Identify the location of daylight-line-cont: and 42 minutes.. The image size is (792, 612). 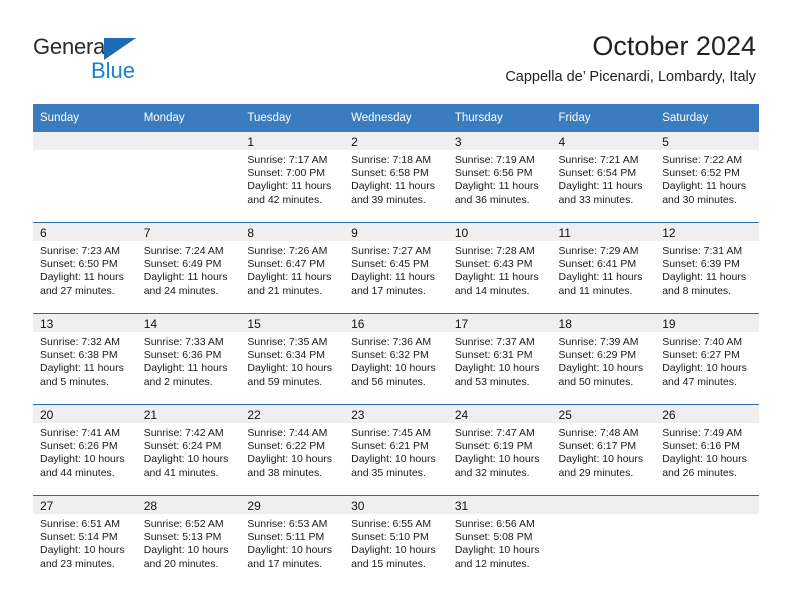
(285, 199).